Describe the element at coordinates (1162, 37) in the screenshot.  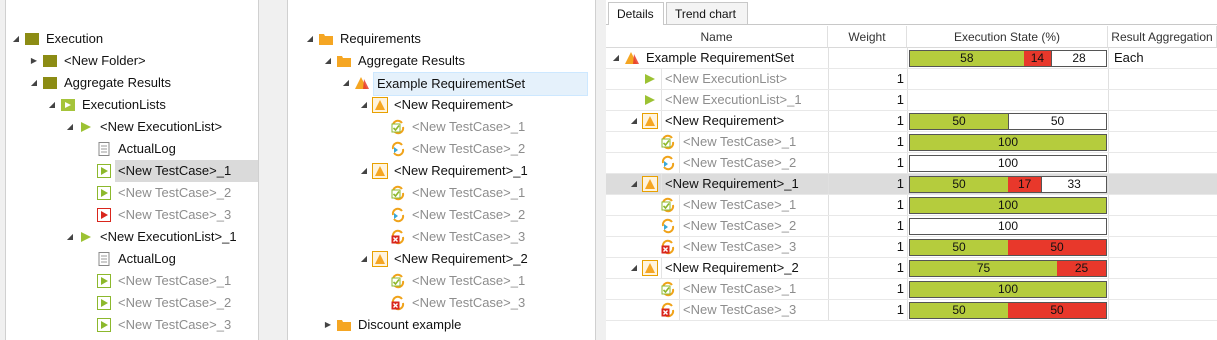
I see `column-header-result-aggregation: Result Aggregation` at that location.